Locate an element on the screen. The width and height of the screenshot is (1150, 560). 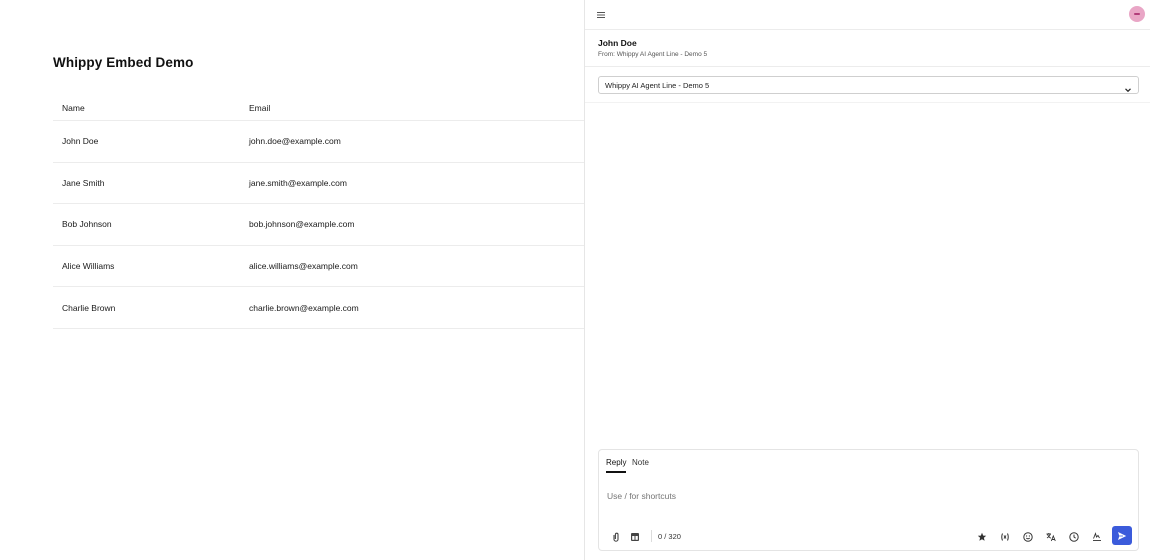
message-input is located at coordinates (867, 496).